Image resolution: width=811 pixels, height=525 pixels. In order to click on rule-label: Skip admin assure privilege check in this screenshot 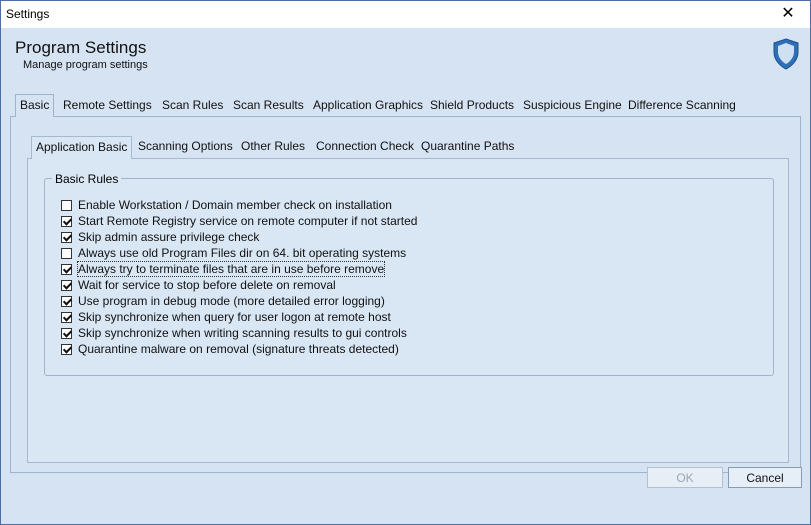, I will do `click(169, 237)`.